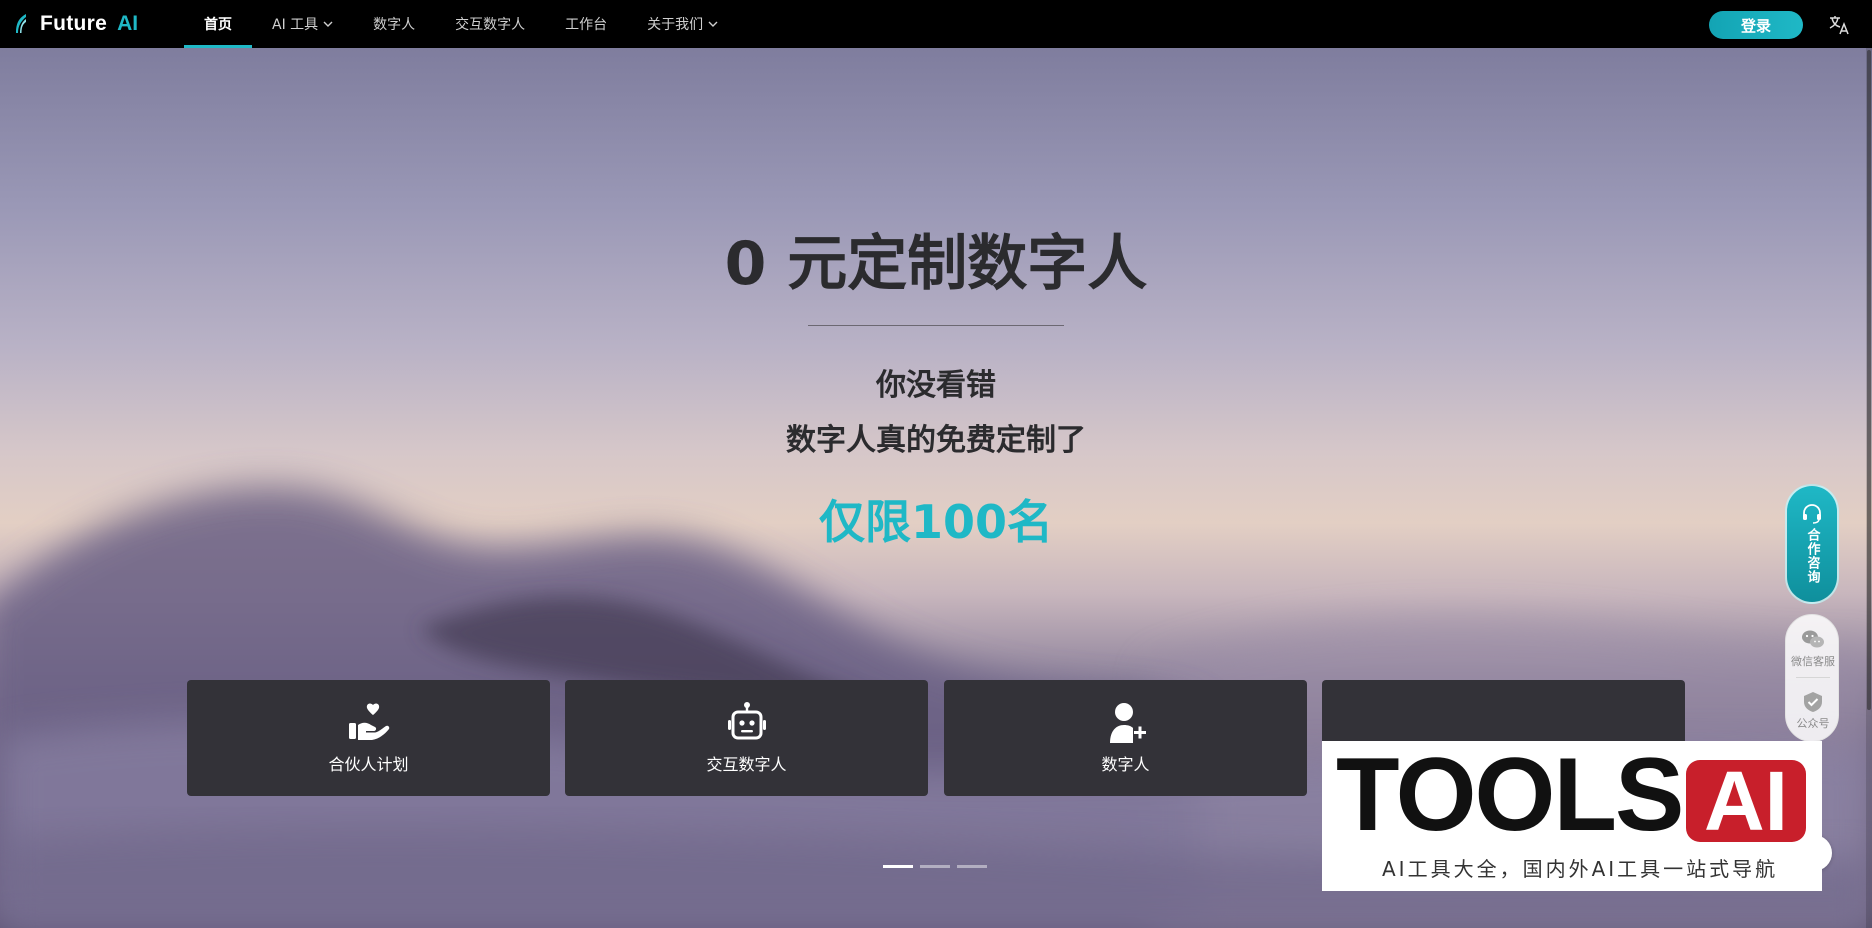 The image size is (1872, 928). Describe the element at coordinates (1580, 869) in the screenshot. I see `watermark-subtitle: AI工具大全，国内外AI工具一站式导航` at that location.